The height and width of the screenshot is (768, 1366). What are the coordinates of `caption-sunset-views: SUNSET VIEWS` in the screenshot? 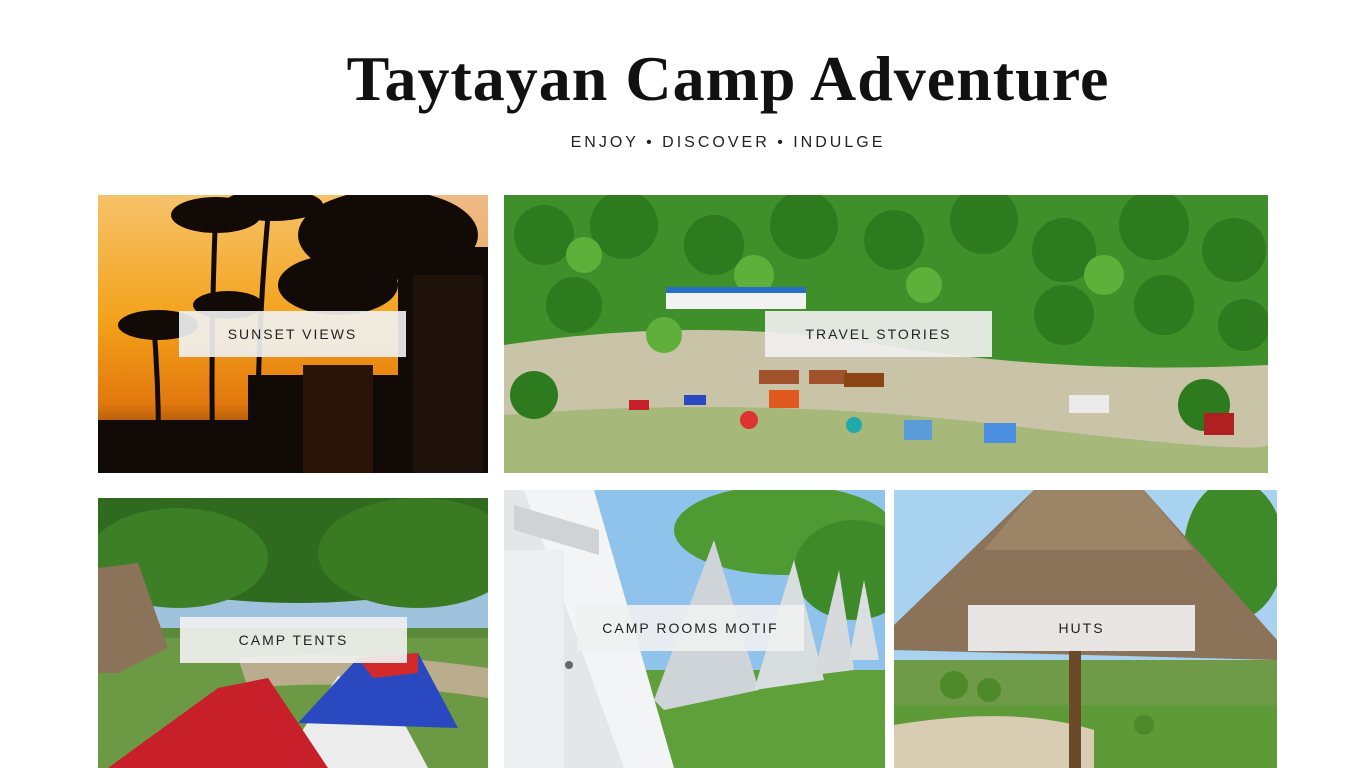 It's located at (292, 334).